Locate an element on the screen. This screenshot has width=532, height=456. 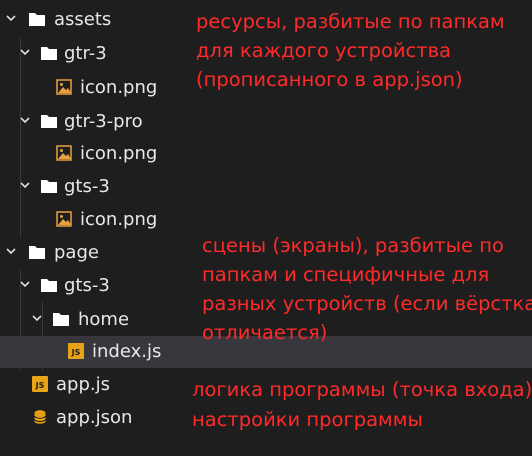
annotation-assets-line-3: (прописанного в app.json) is located at coordinates (329, 79).